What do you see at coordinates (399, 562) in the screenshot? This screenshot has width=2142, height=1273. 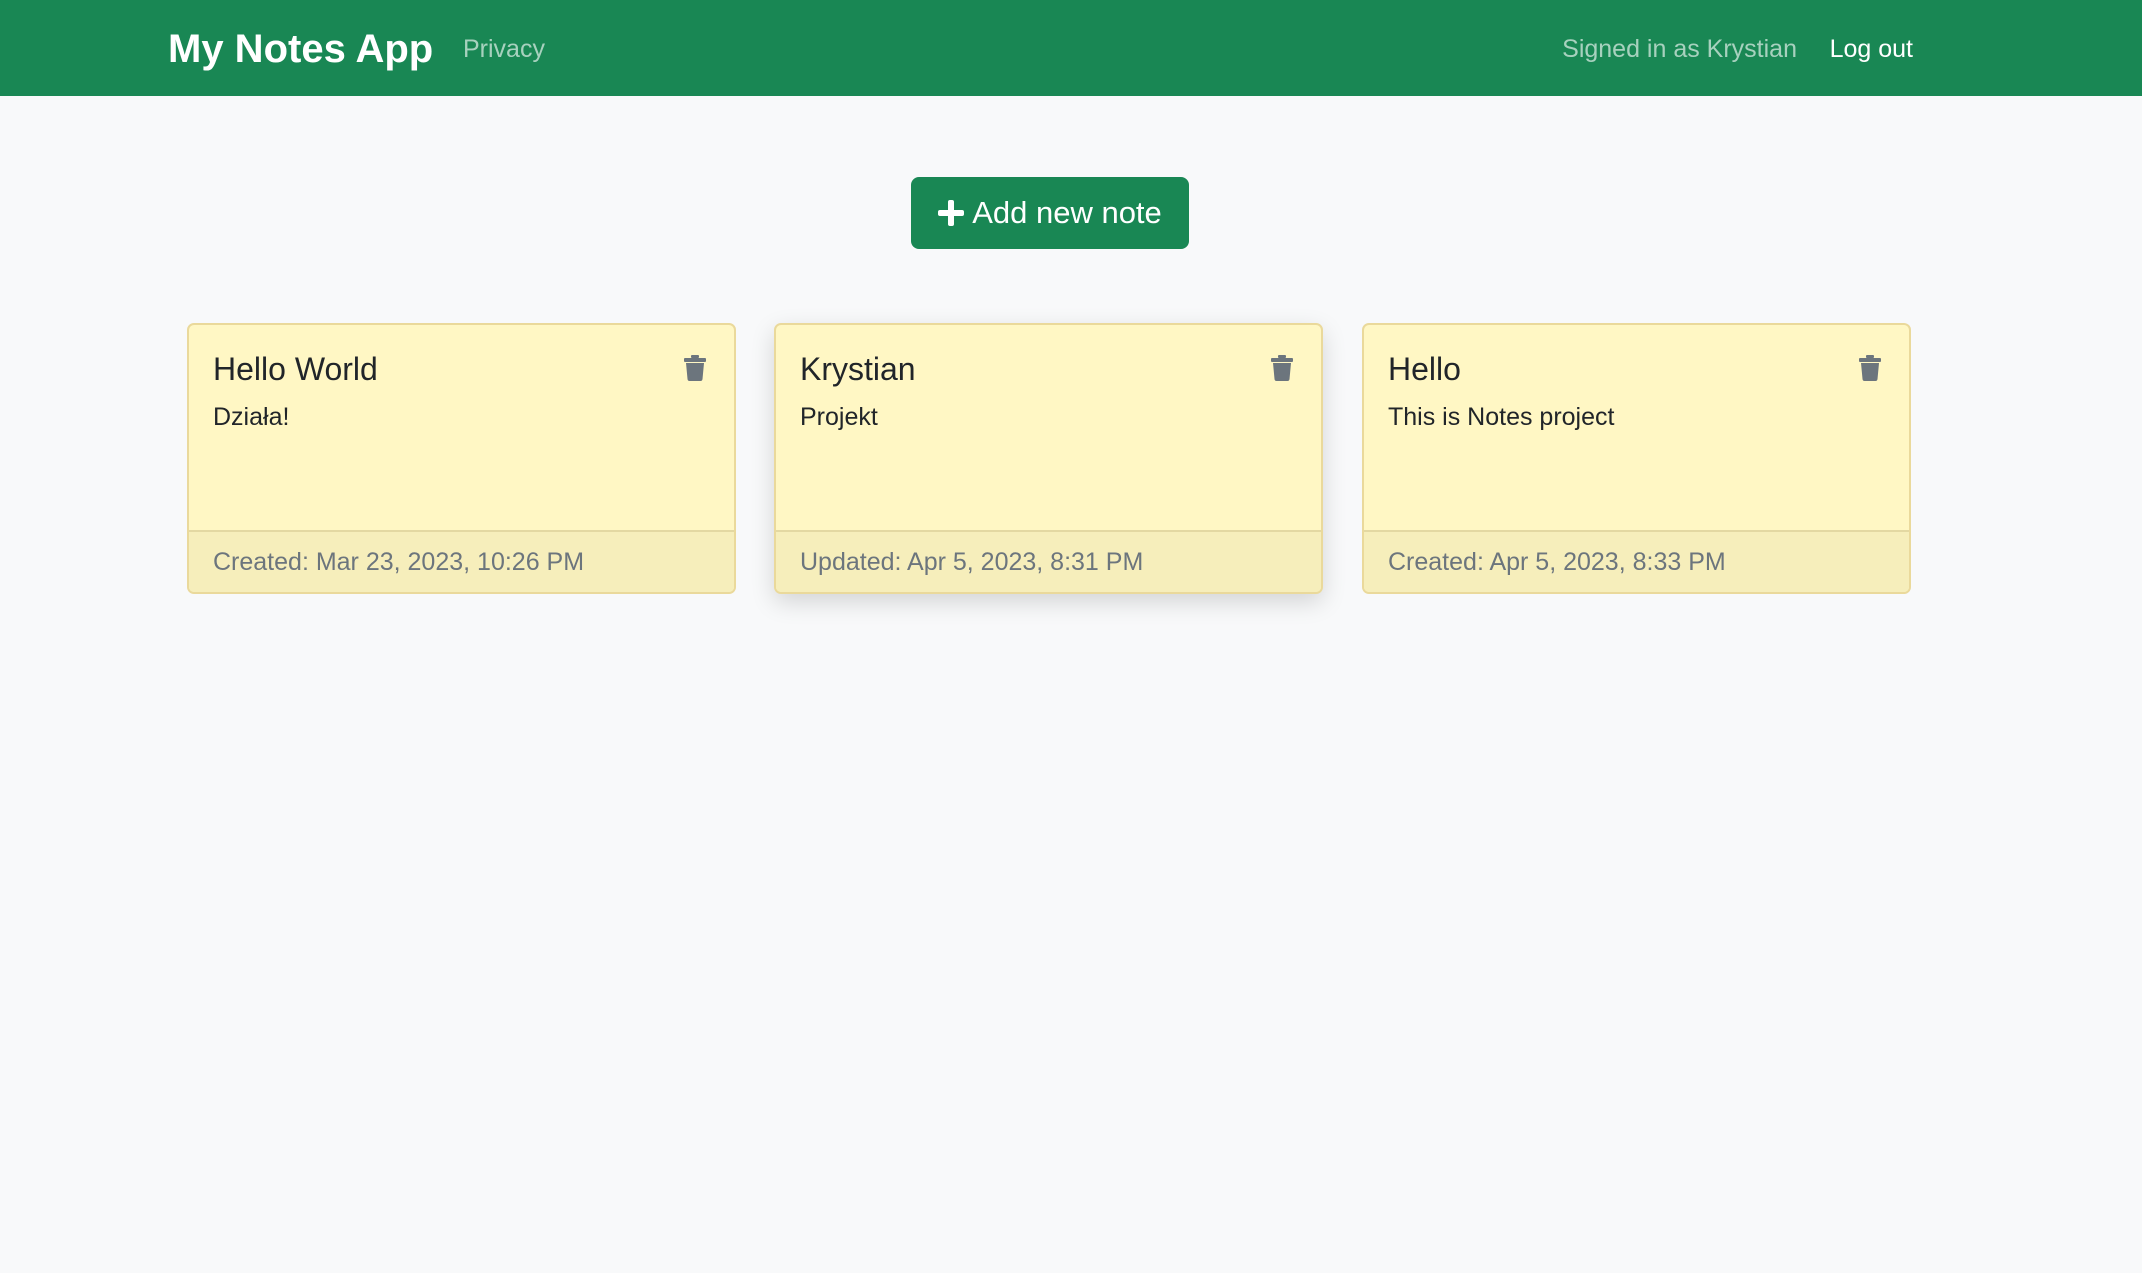 I see `note-timestamp: Created: Mar 23, 2023, 10:26 PM` at bounding box center [399, 562].